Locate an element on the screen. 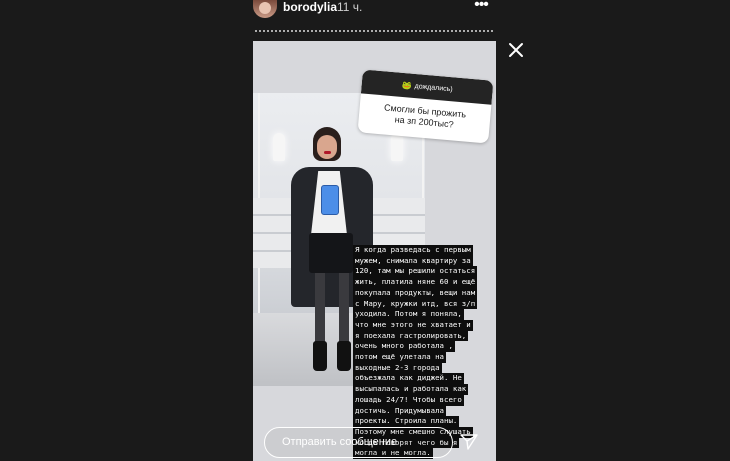 The image size is (730, 461). caption-line: достичь. Придумывала is located at coordinates (399, 411).